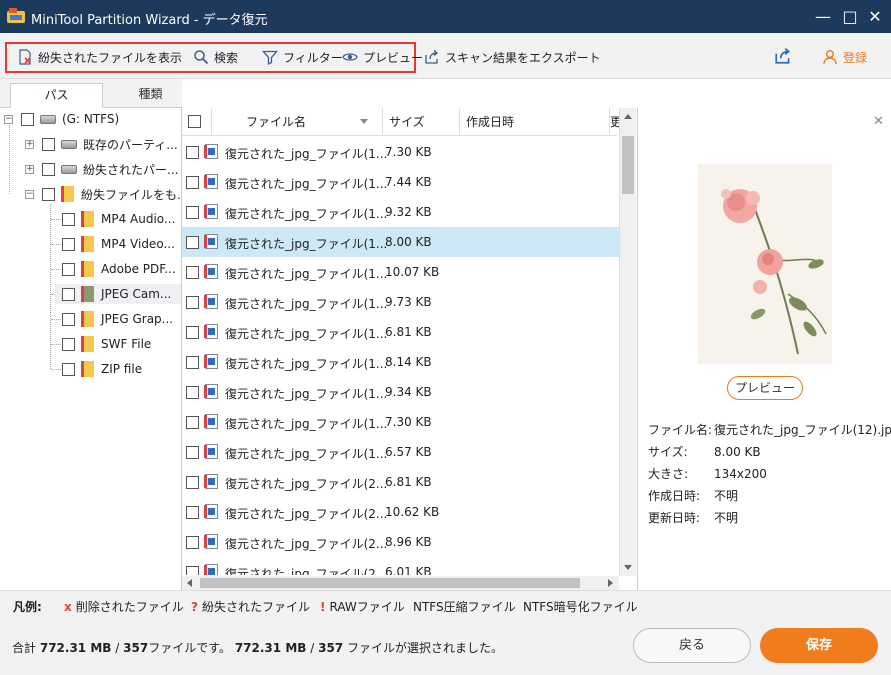 This screenshot has height=675, width=891. Describe the element at coordinates (189, 583) in the screenshot. I see `scroll-left-icon` at that location.